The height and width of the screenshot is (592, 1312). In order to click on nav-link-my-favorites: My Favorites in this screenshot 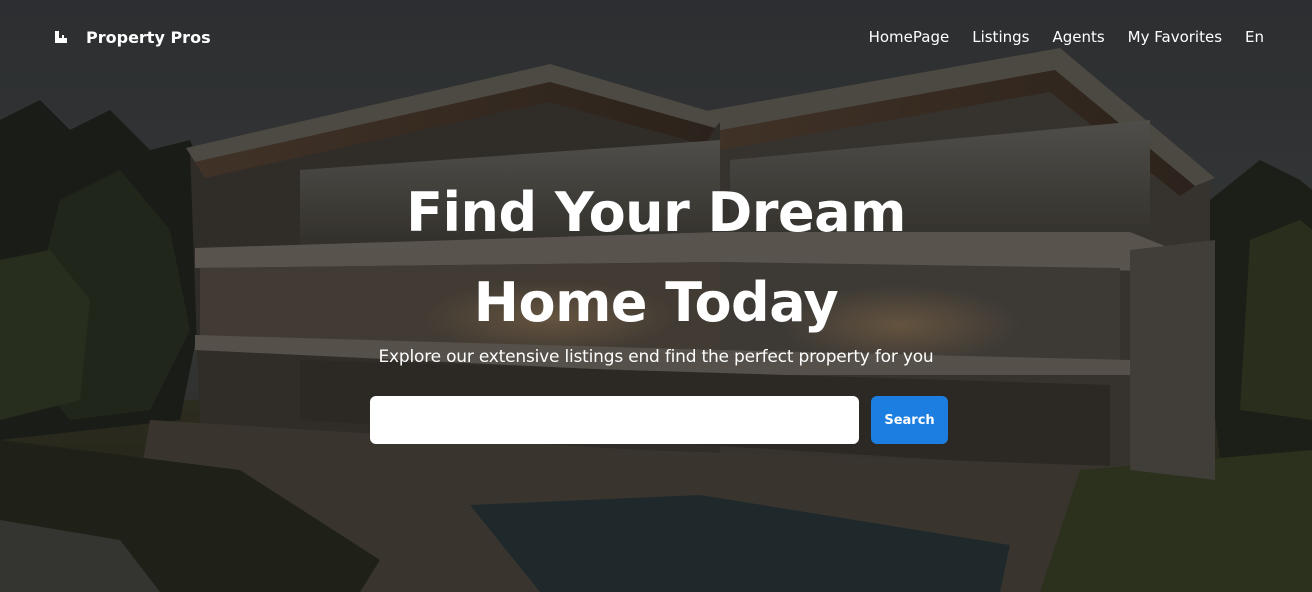, I will do `click(1175, 37)`.